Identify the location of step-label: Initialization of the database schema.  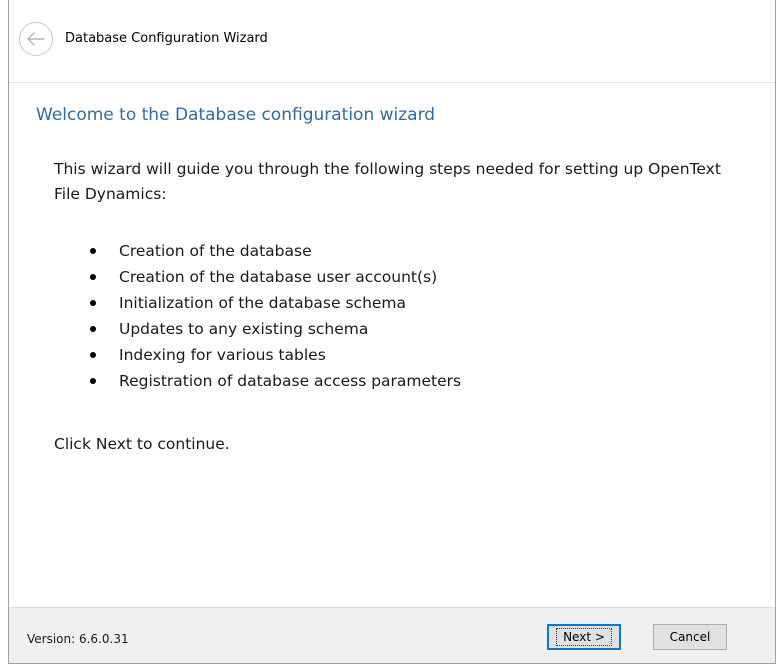
(263, 303).